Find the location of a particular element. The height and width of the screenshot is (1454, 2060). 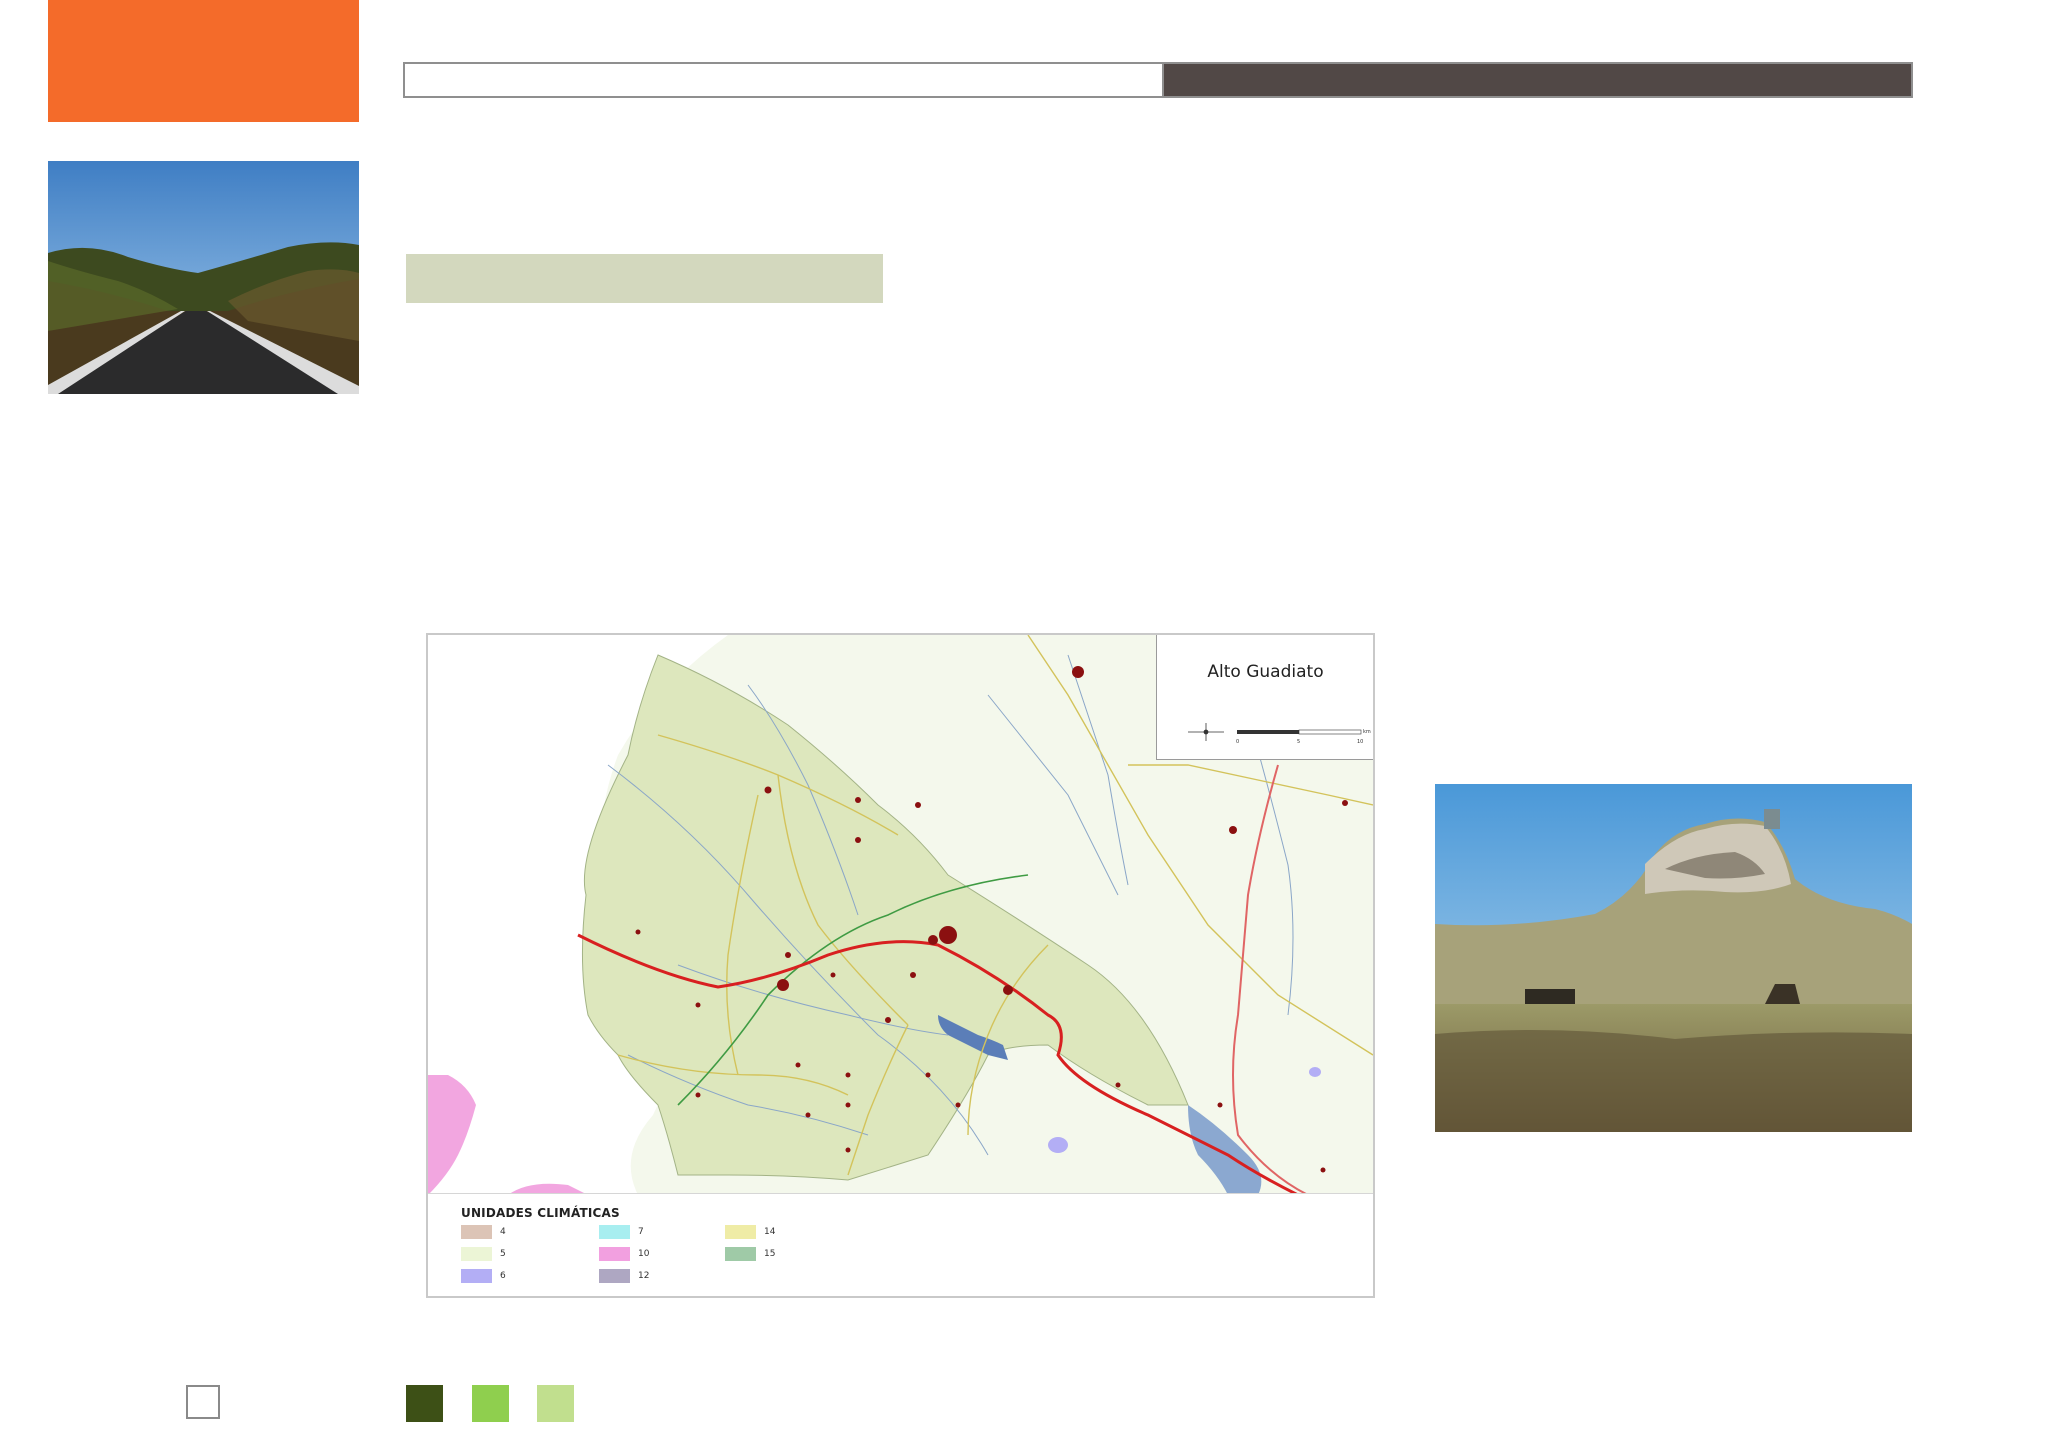

scale-tick-0: 0 is located at coordinates (1237, 742).